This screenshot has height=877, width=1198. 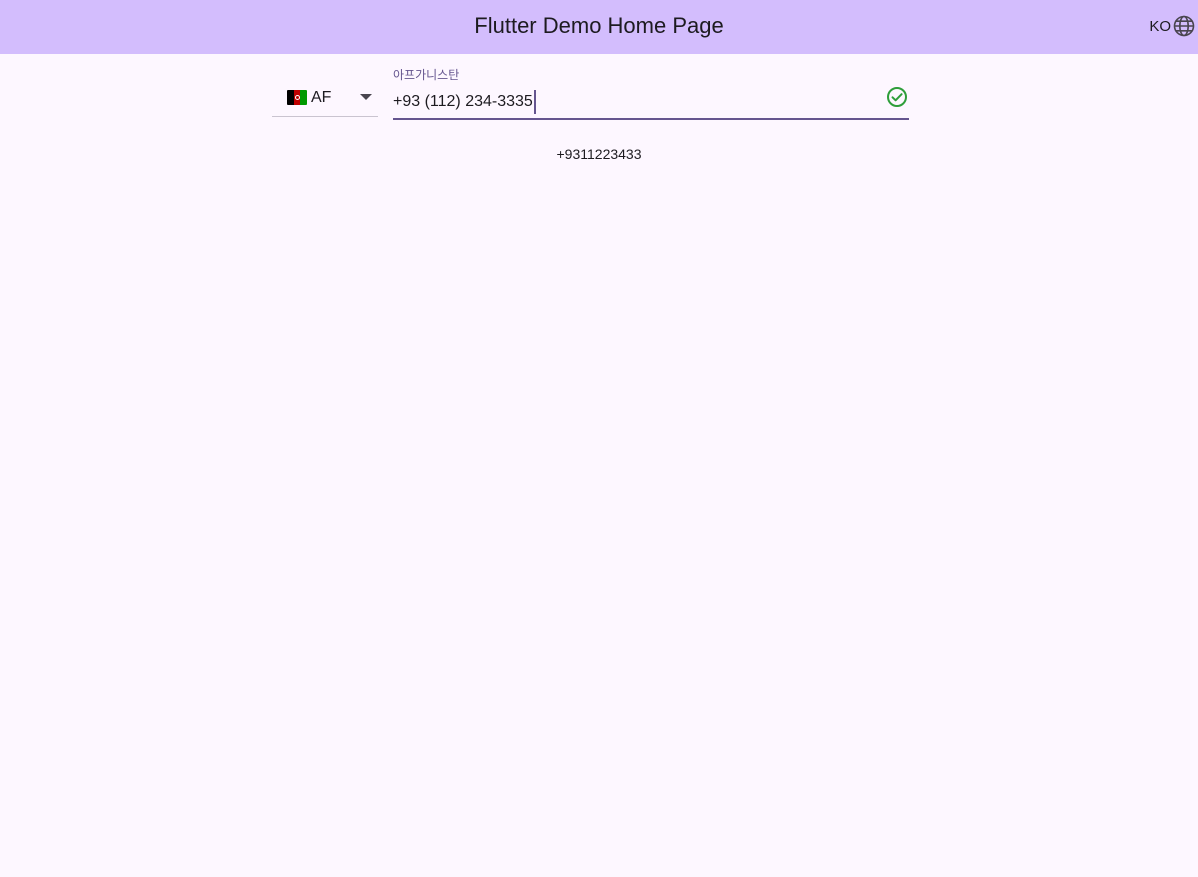 I want to click on afghanistan-flag-icon, so click(x=297, y=97).